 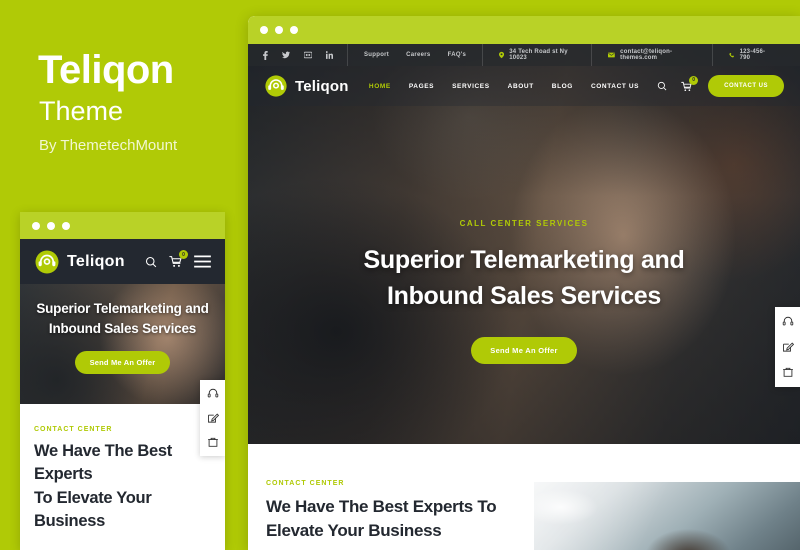 I want to click on mobile-navbar: Teliqon 0, so click(x=122, y=261).